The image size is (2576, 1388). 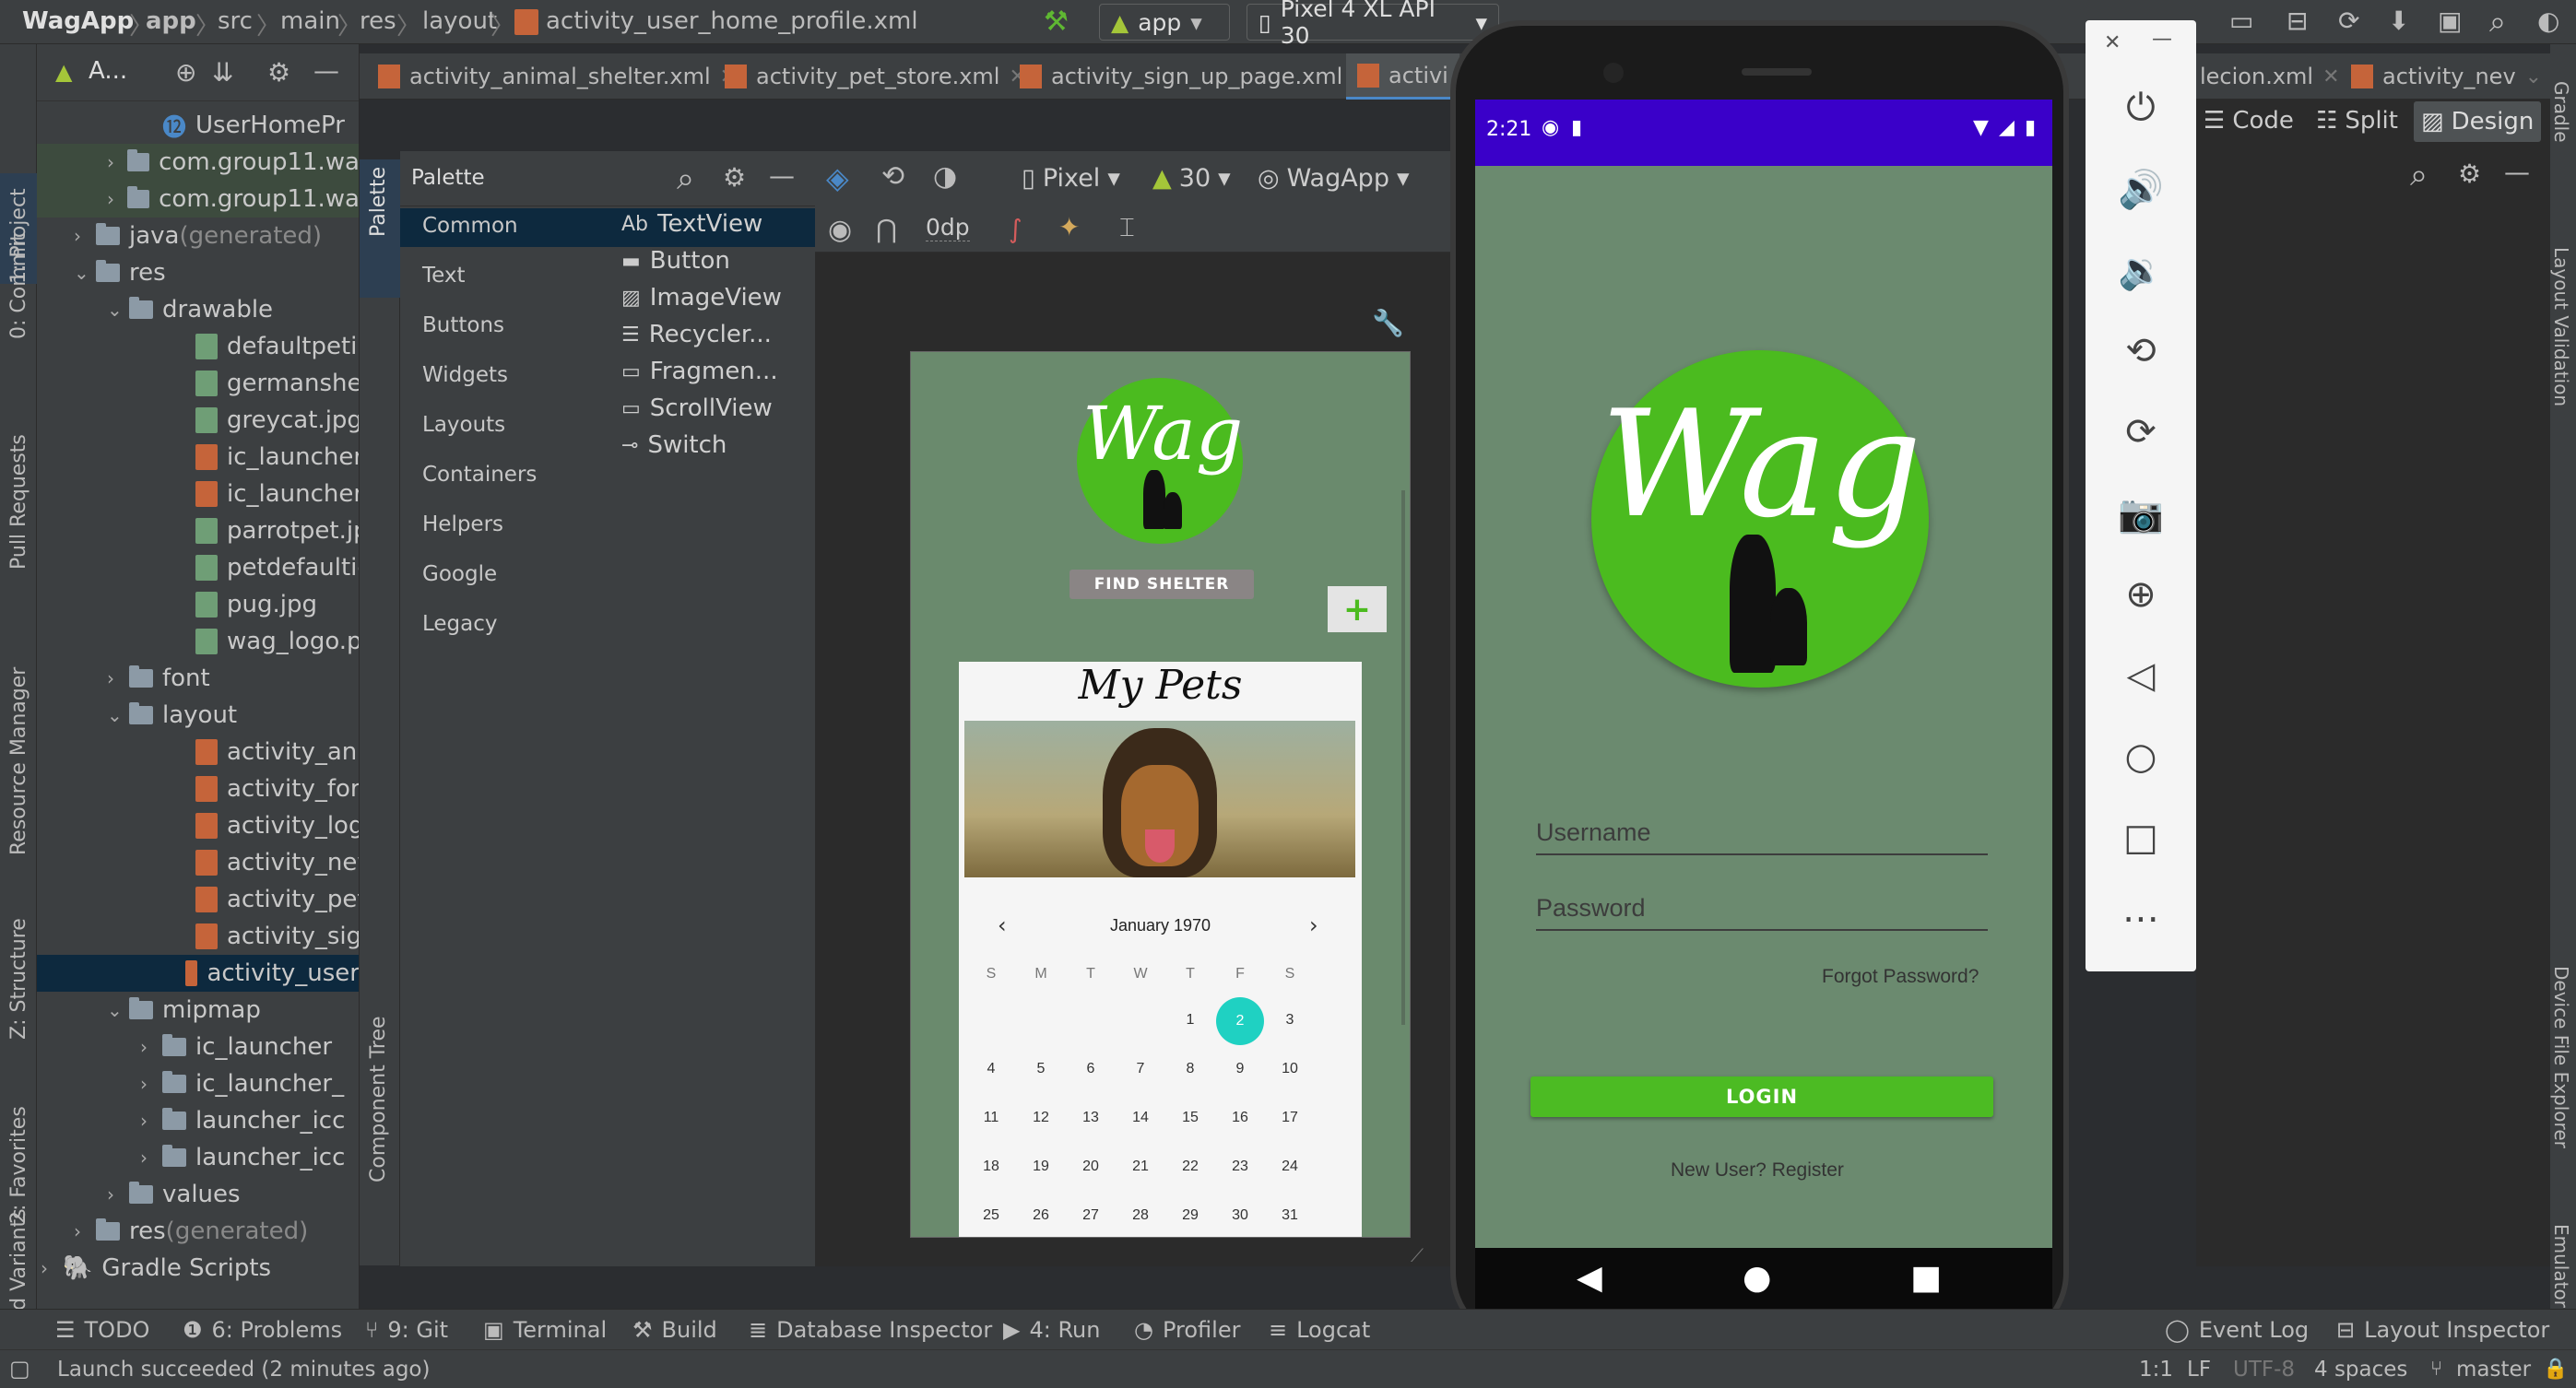 I want to click on event-log-tab: ◯ Event Log, so click(x=2237, y=1330).